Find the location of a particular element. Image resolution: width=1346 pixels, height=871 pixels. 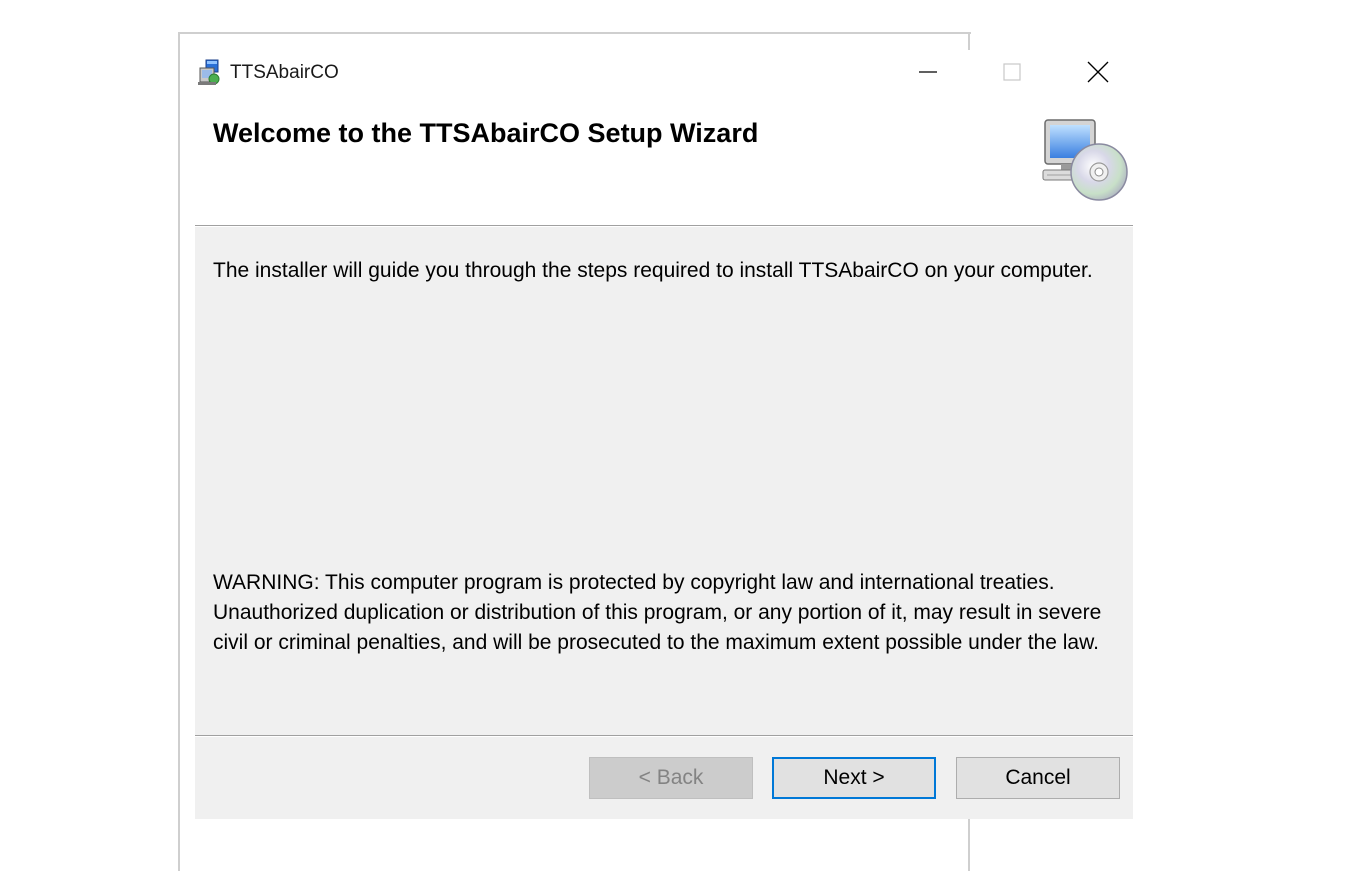

maximize-button is located at coordinates (1012, 72).